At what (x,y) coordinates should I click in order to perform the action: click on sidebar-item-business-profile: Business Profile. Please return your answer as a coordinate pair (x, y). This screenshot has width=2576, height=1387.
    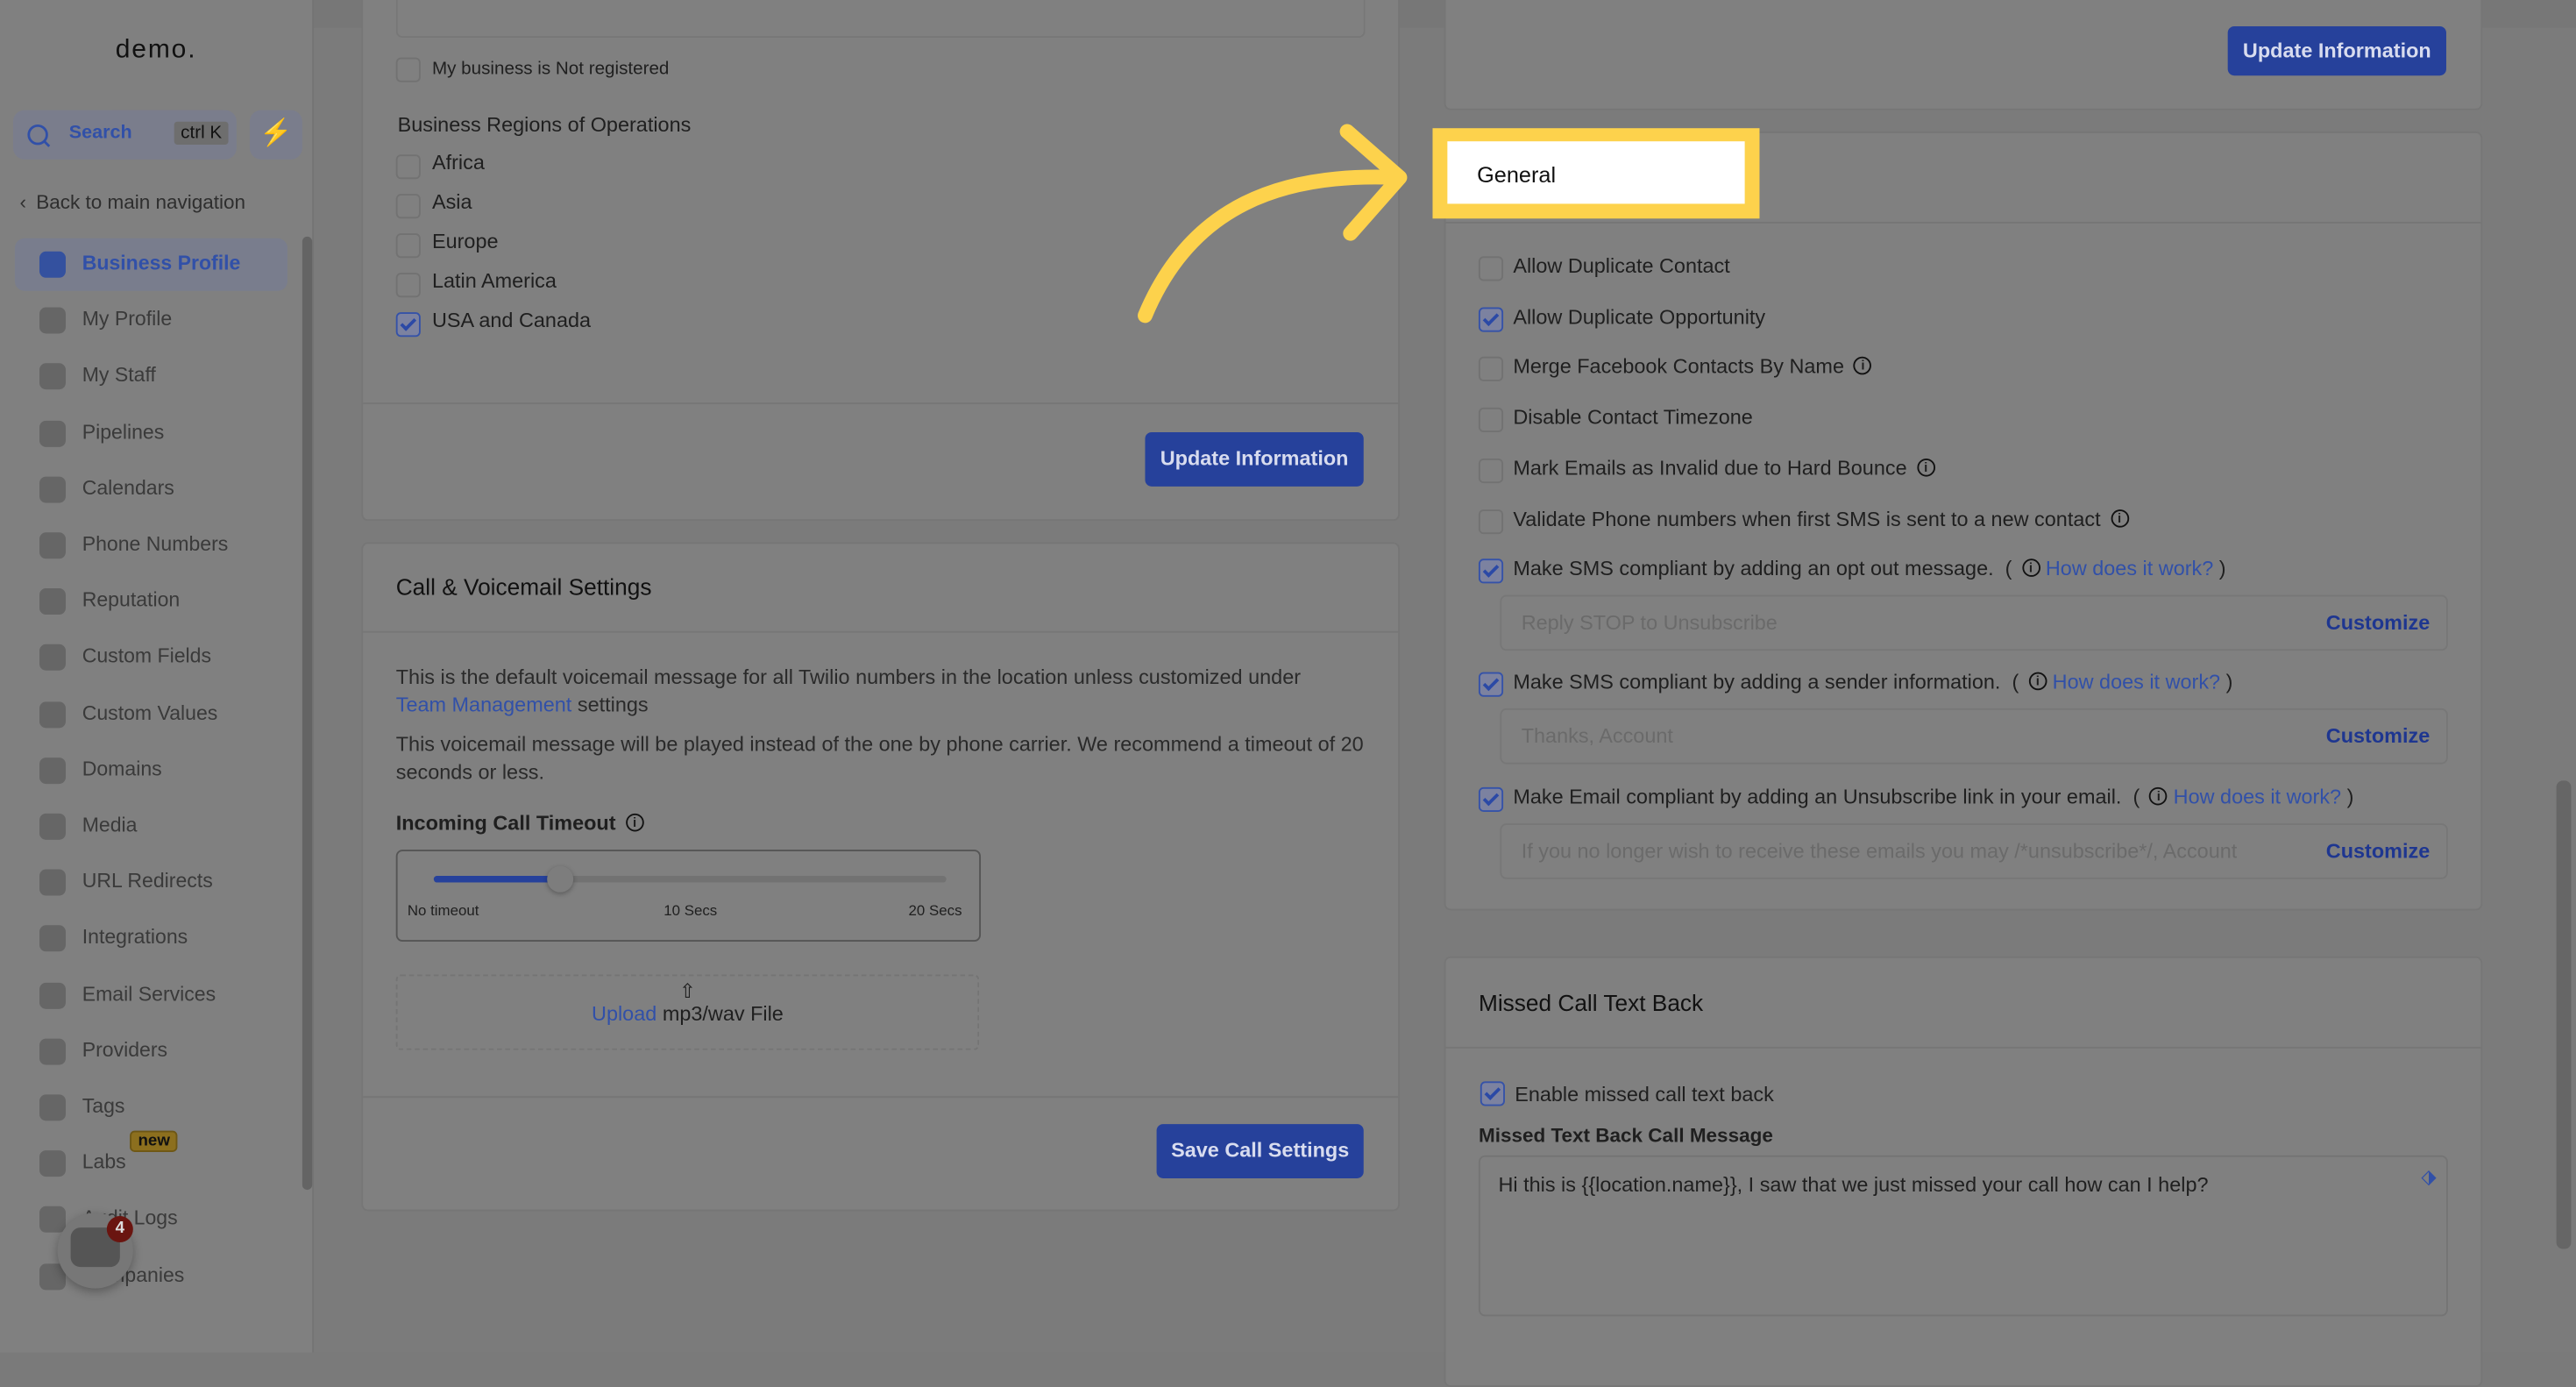
    Looking at the image, I should click on (151, 264).